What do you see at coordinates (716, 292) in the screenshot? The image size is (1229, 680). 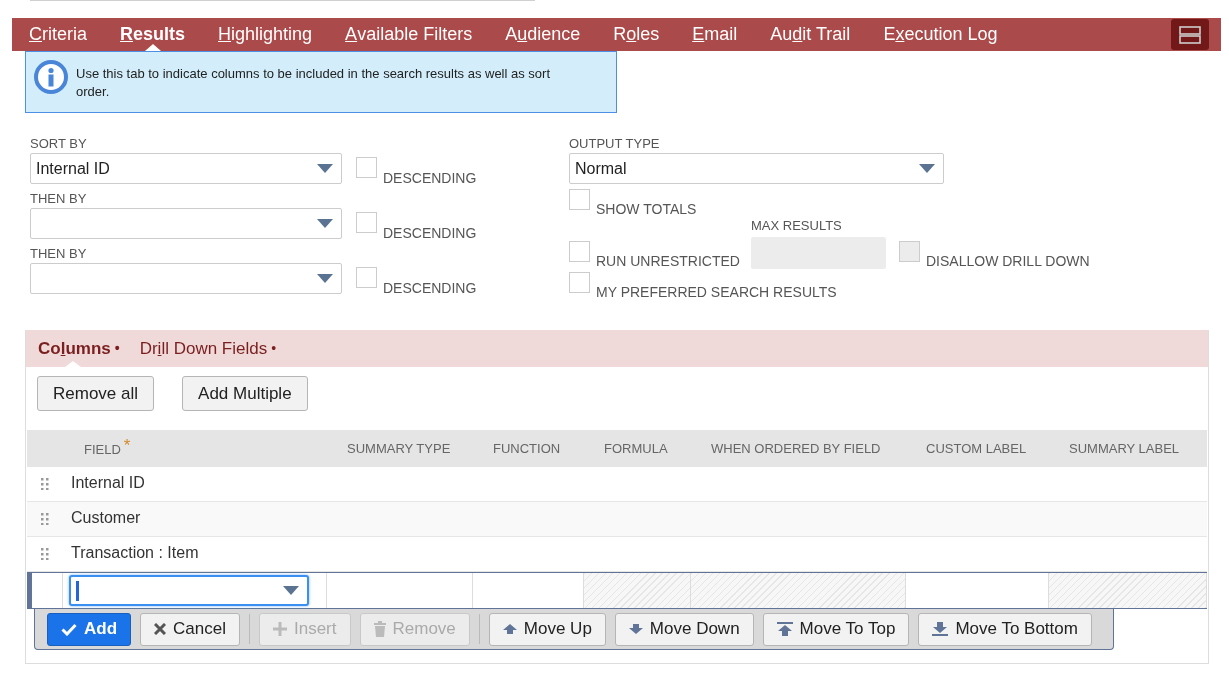 I see `checkbox-label: MY PREFERRED SEARCH RESULTS` at bounding box center [716, 292].